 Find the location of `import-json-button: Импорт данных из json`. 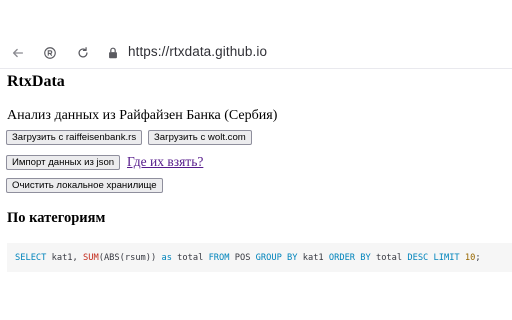

import-json-button: Импорт данных из json is located at coordinates (63, 162).